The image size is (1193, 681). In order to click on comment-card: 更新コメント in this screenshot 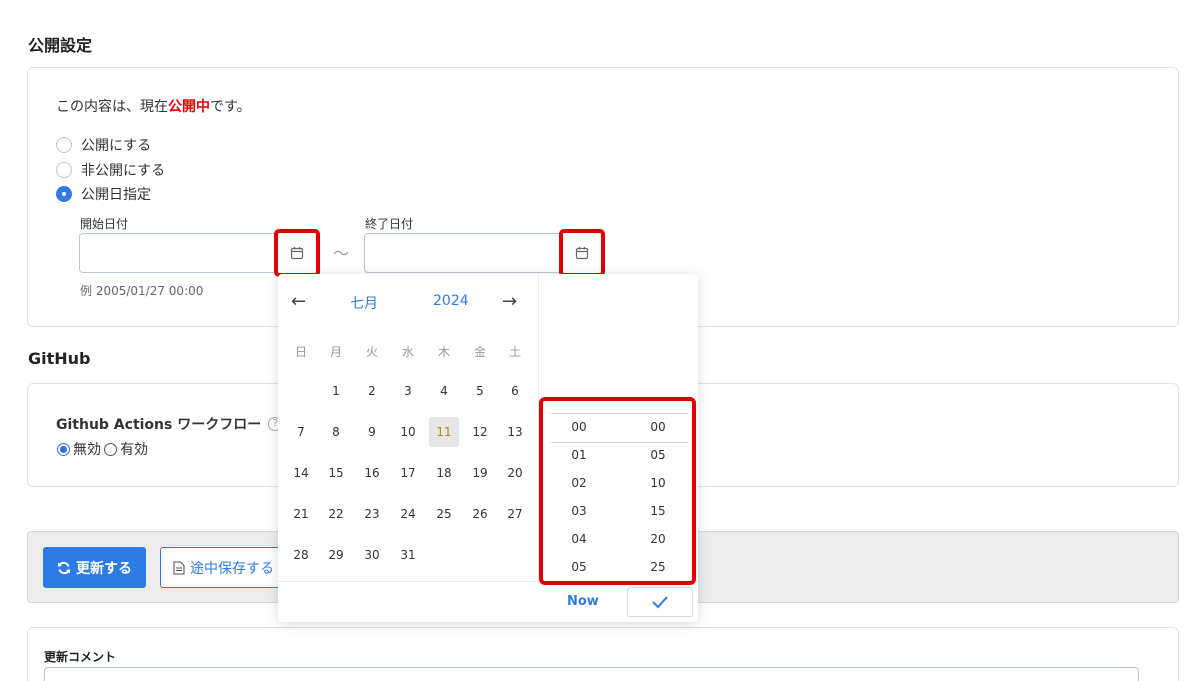, I will do `click(603, 654)`.